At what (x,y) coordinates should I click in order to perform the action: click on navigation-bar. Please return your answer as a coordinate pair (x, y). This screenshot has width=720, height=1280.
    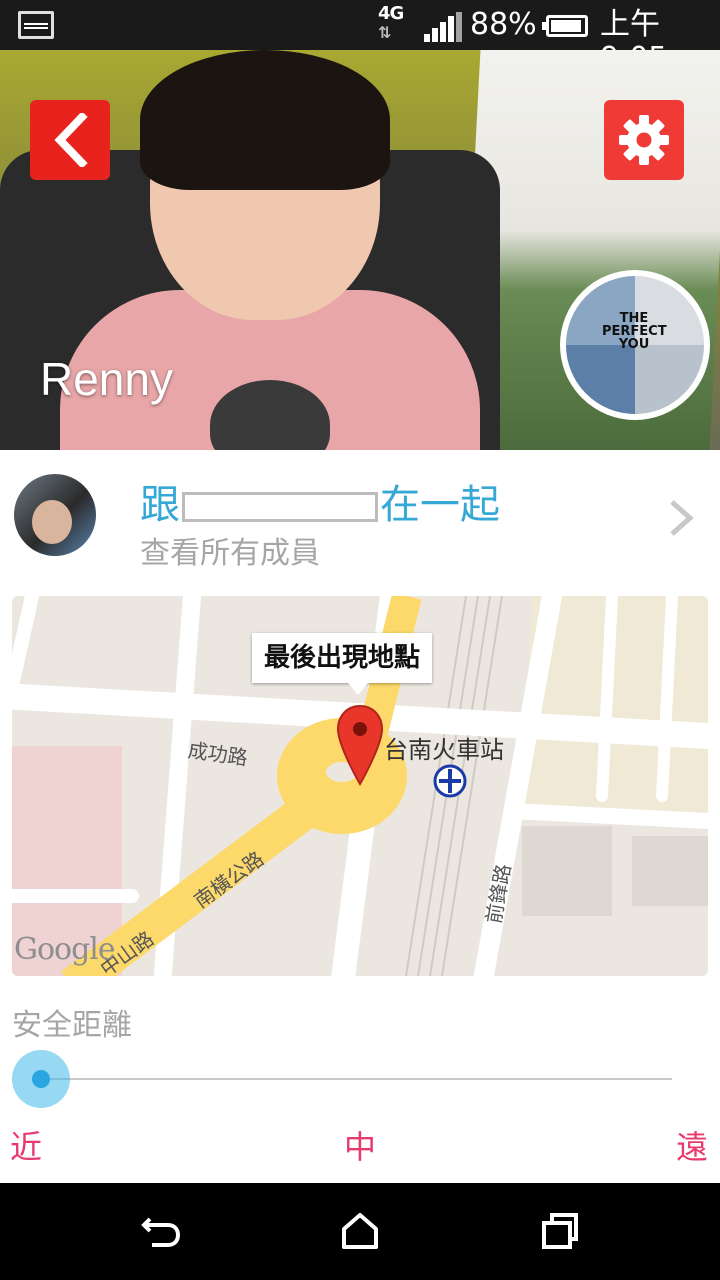
    Looking at the image, I should click on (360, 1231).